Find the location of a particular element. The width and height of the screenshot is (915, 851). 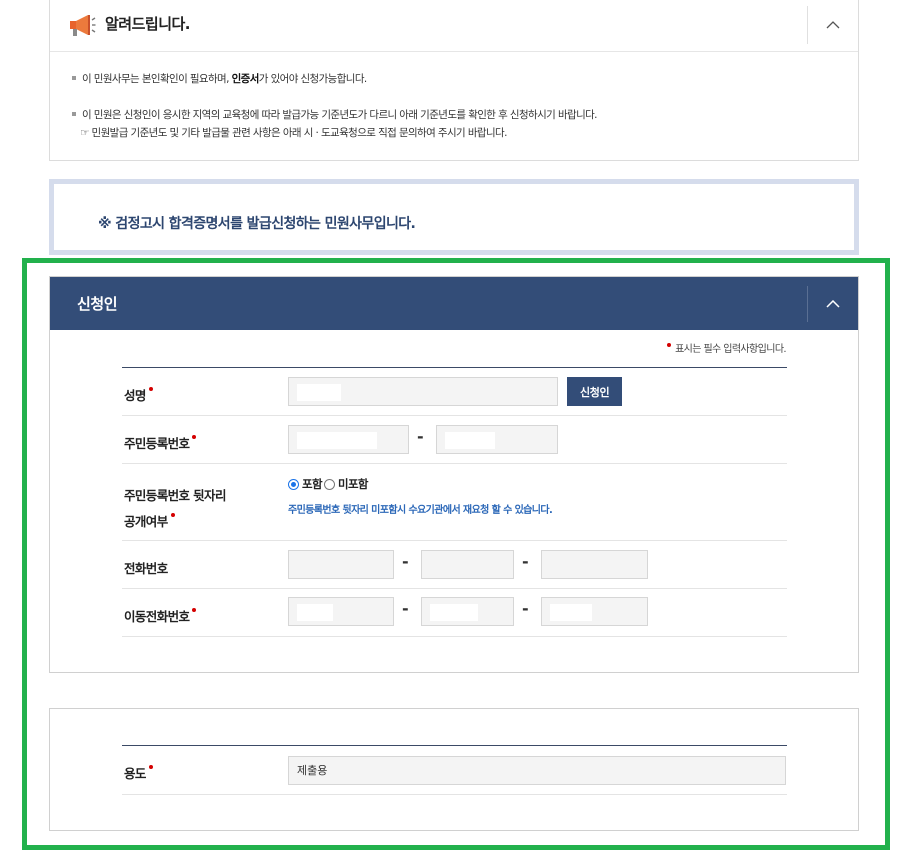

exclude-radio is located at coordinates (329, 484).